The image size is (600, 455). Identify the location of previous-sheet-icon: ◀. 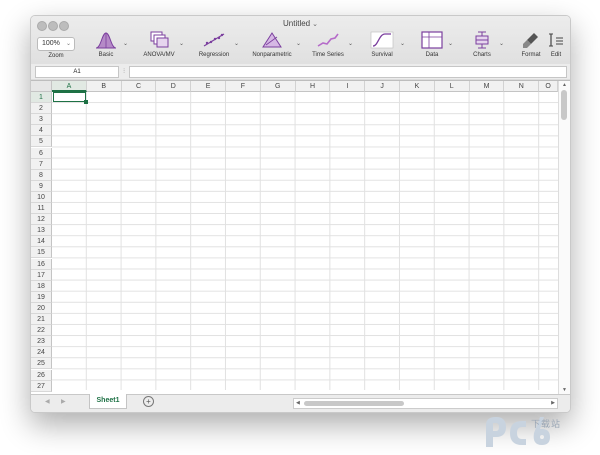
(47, 401).